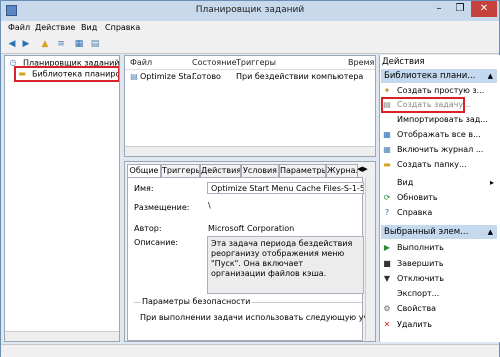 Image resolution: width=500 pixels, height=357 pixels. Describe the element at coordinates (387, 324) in the screenshot. I see `delete-icon: ✕` at that location.